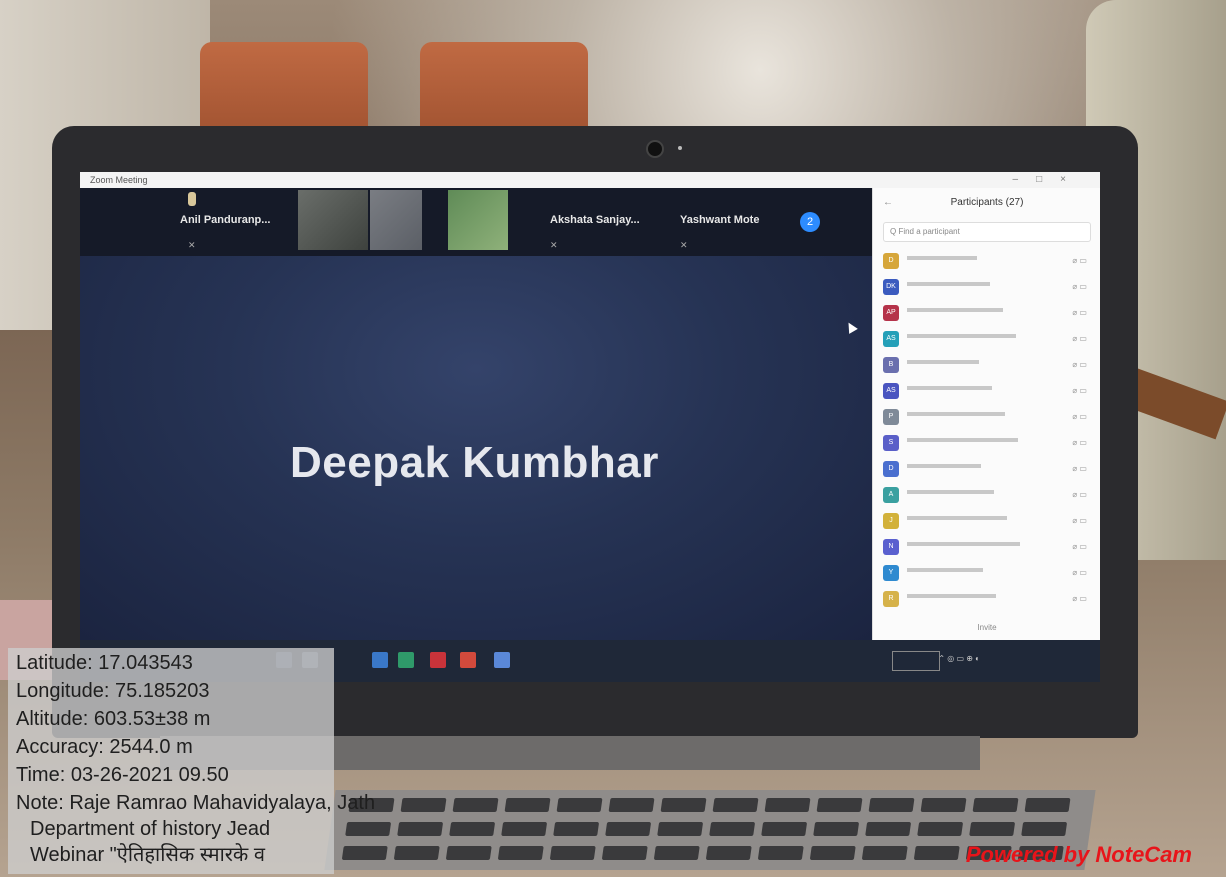 This screenshot has width=1226, height=877. What do you see at coordinates (680, 148) in the screenshot?
I see `webcam-light` at bounding box center [680, 148].